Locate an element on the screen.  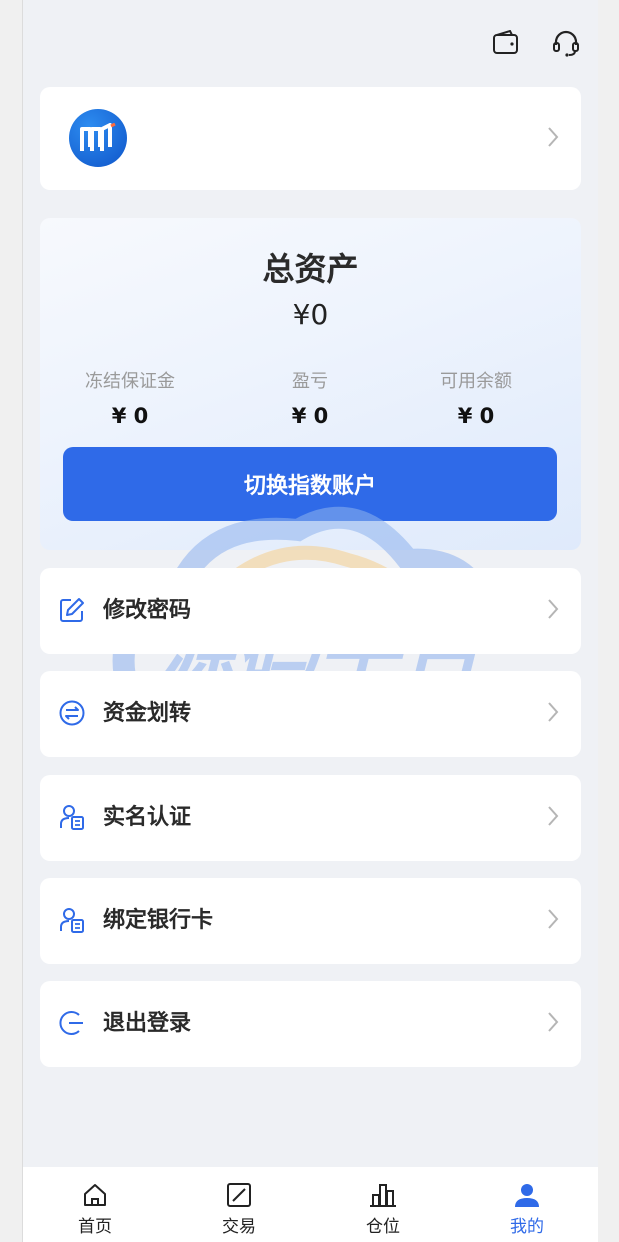
menu-item-change-password: 修改密码 is located at coordinates (310, 611).